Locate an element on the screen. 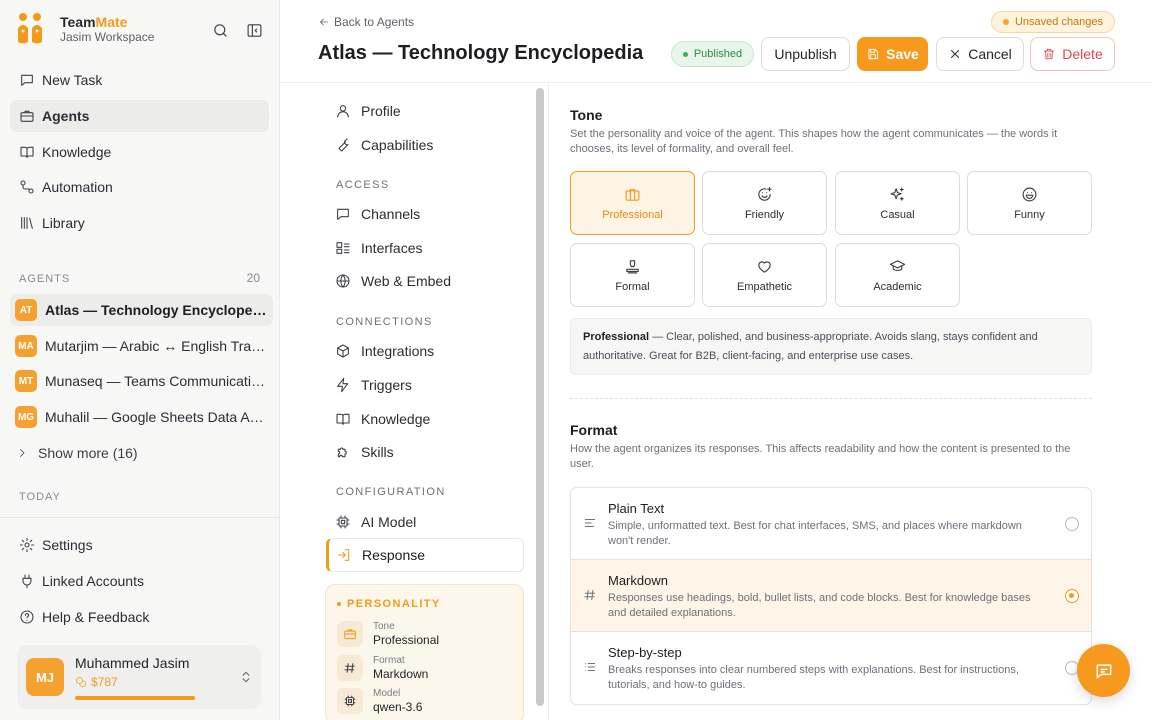 The height and width of the screenshot is (720, 1152). plug-icon is located at coordinates (27, 581).